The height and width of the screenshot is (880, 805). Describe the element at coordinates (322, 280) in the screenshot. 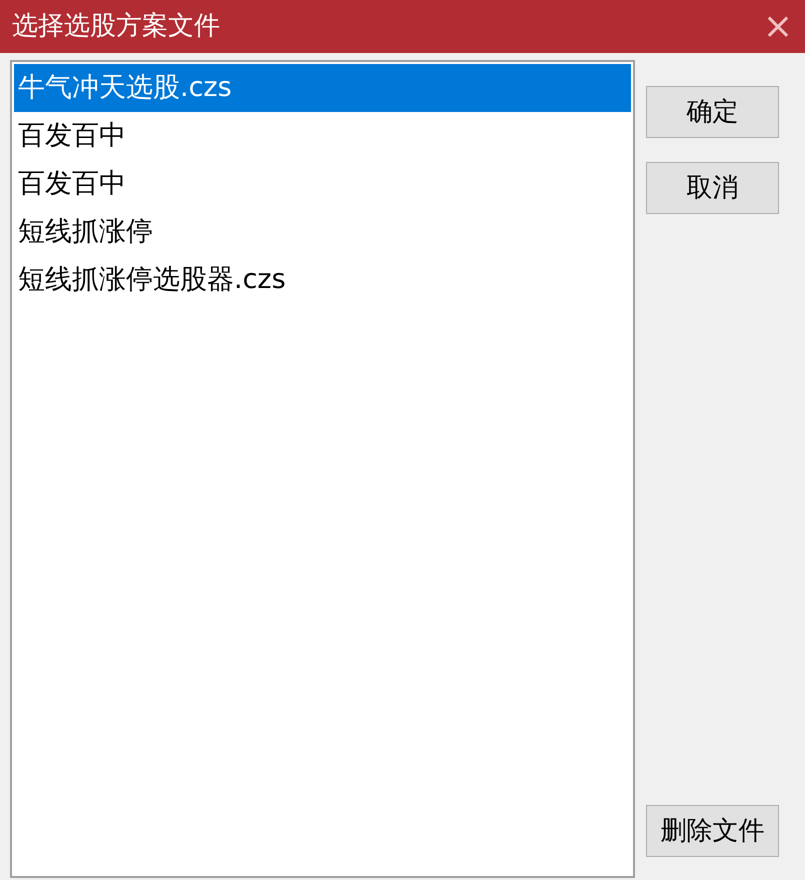

I see `file-item: 短线抓涨停选股器.czs` at that location.